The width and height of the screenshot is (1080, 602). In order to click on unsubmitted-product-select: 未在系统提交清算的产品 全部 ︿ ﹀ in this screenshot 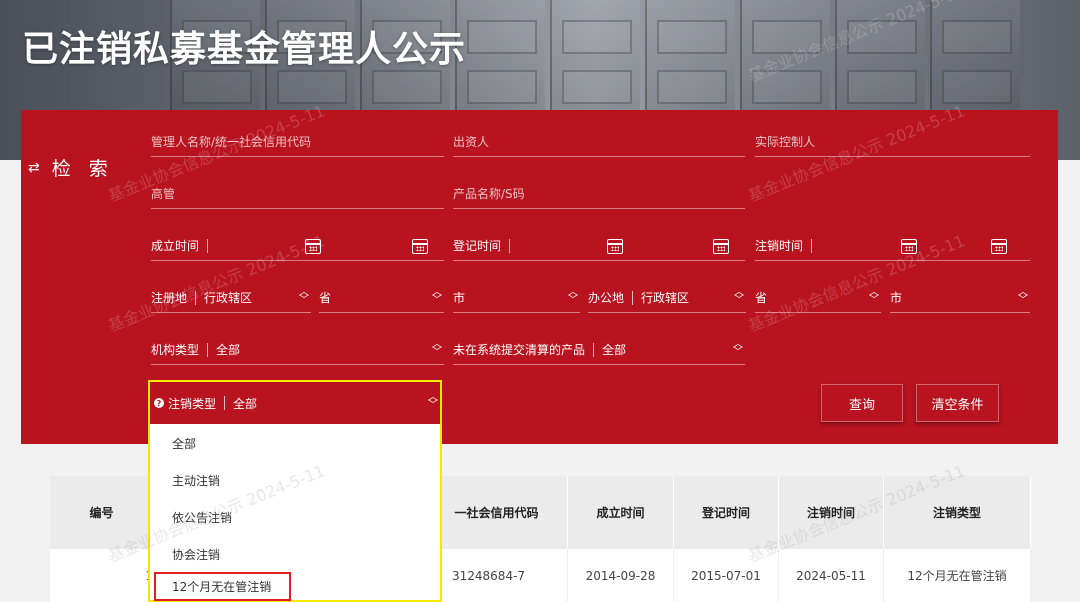, I will do `click(599, 350)`.